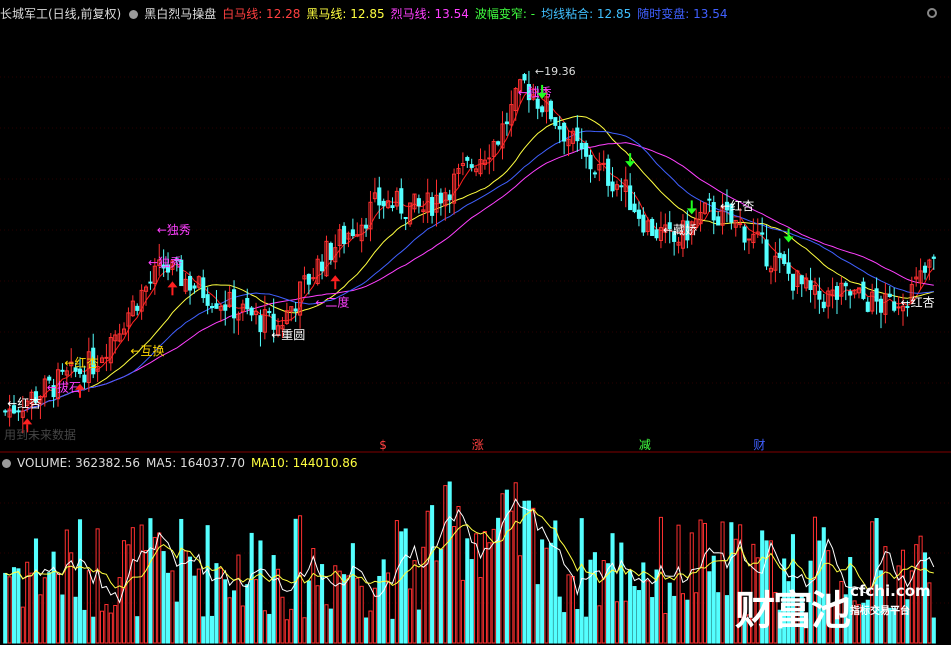  Describe the element at coordinates (165, 262) in the screenshot. I see `signal-annotation: ←独秀` at that location.